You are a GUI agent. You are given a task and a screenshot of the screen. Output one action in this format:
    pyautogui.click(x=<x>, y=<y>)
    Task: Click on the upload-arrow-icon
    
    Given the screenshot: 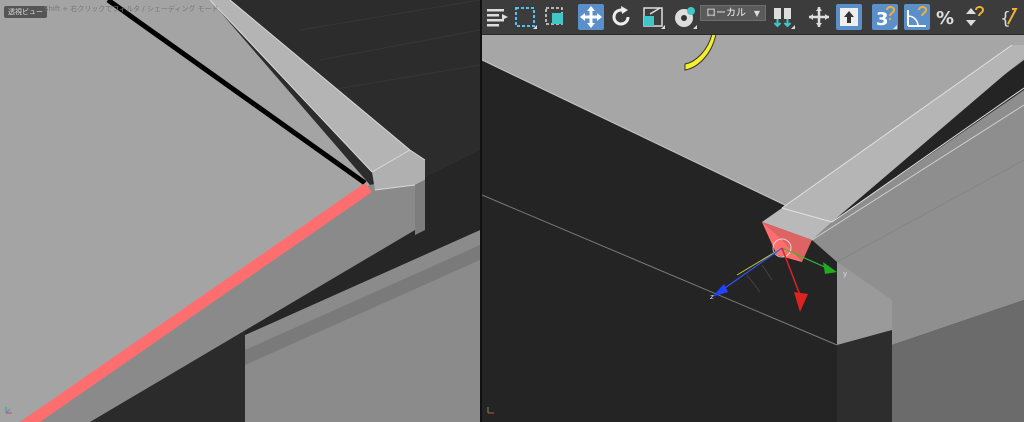 What is the action you would take?
    pyautogui.click(x=849, y=17)
    